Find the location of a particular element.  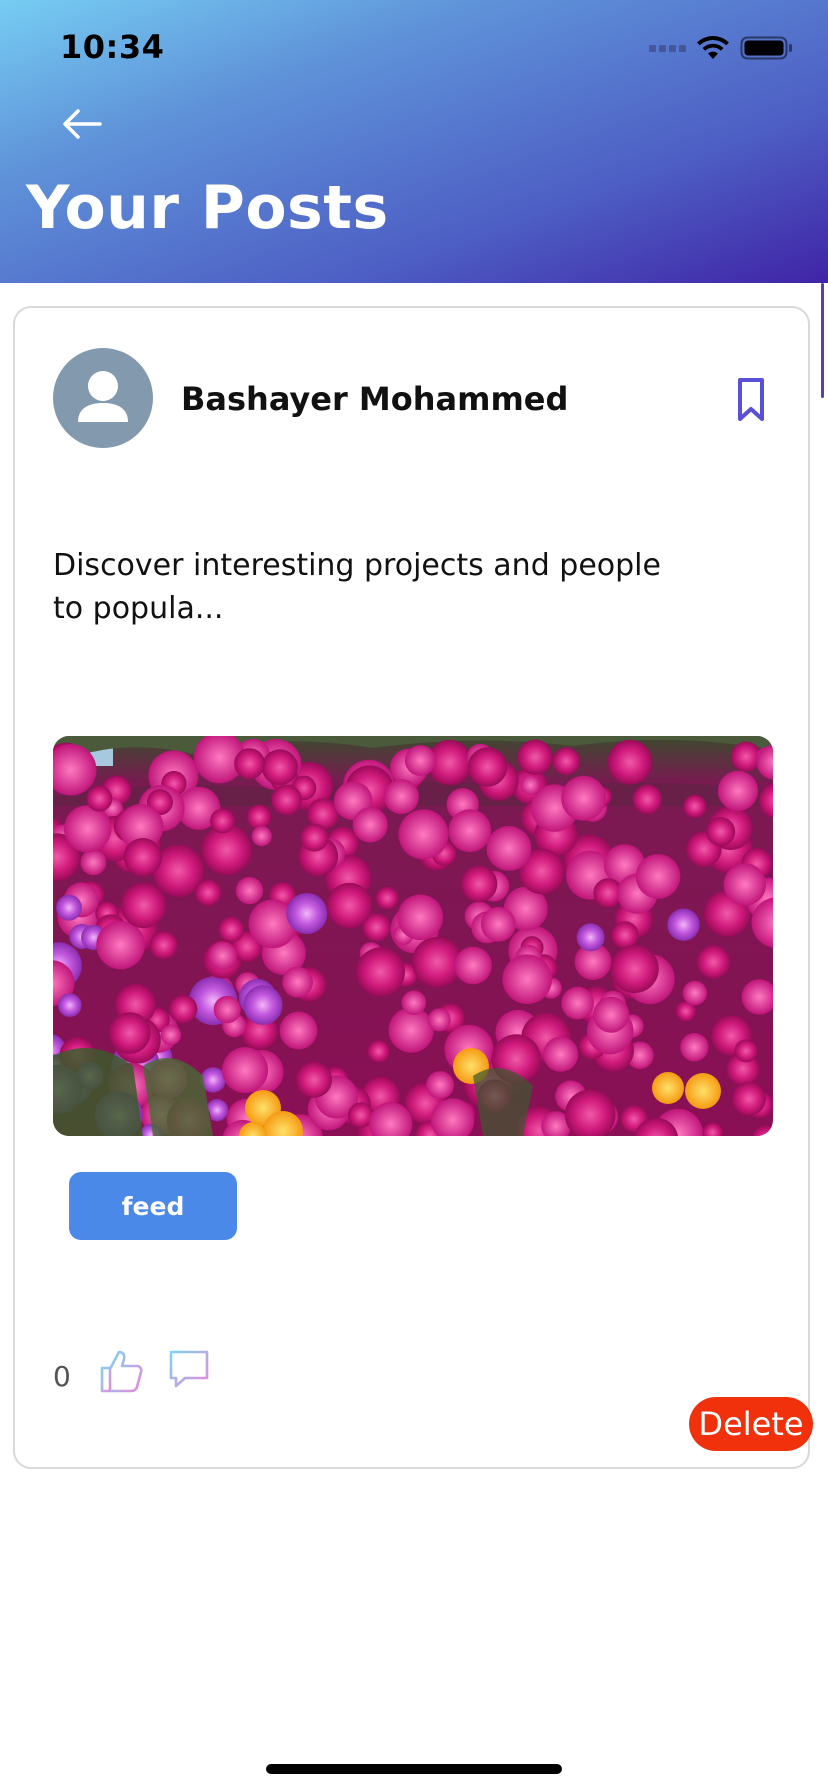

author-avatar is located at coordinates (103, 398).